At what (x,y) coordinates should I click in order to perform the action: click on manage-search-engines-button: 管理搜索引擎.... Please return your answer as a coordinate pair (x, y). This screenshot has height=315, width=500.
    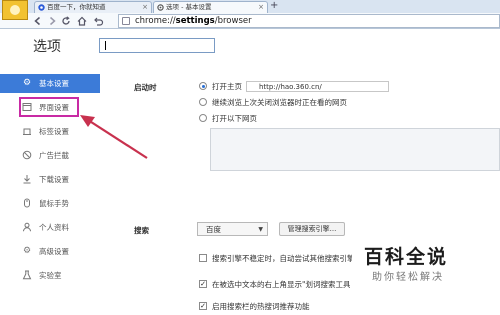
    Looking at the image, I should click on (312, 229).